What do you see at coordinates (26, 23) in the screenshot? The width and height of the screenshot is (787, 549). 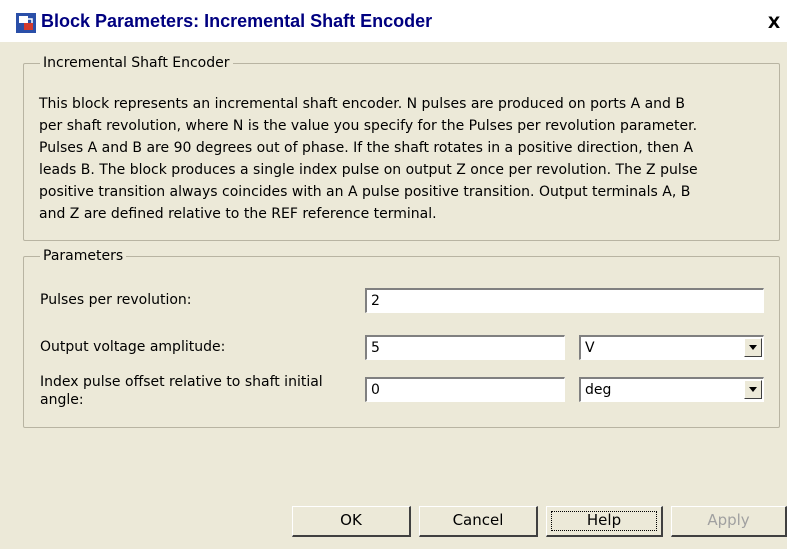 I see `simulink-block-icon` at bounding box center [26, 23].